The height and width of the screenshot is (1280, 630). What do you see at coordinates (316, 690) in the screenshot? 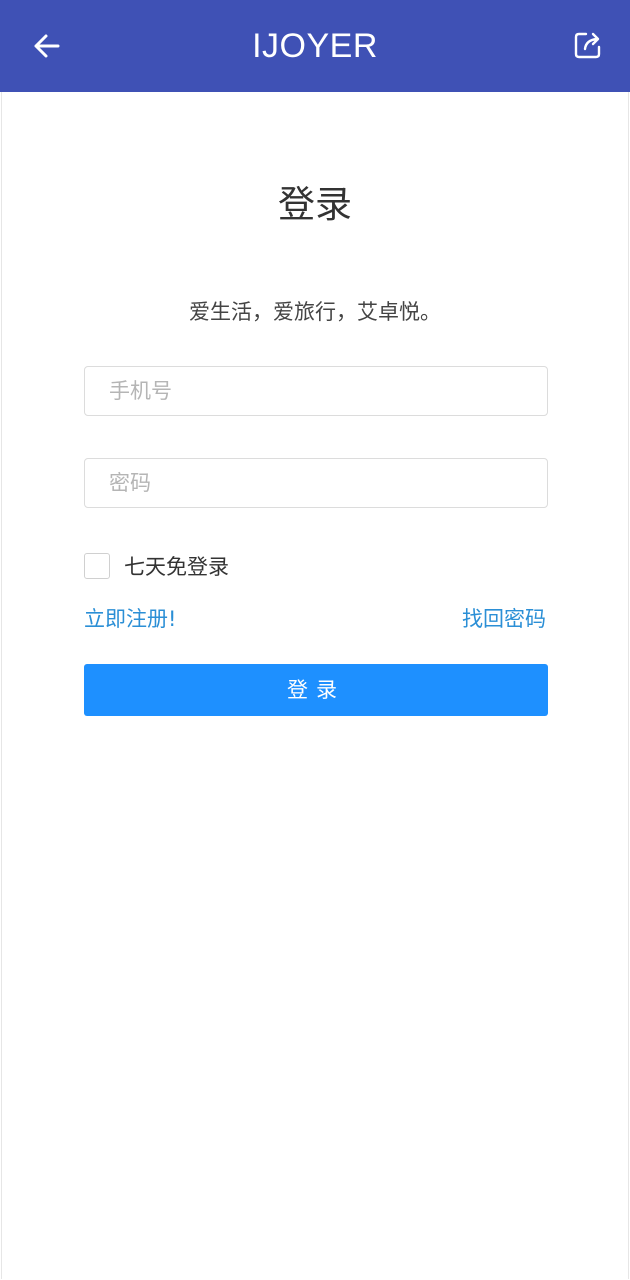
I see `login-button: 登录` at bounding box center [316, 690].